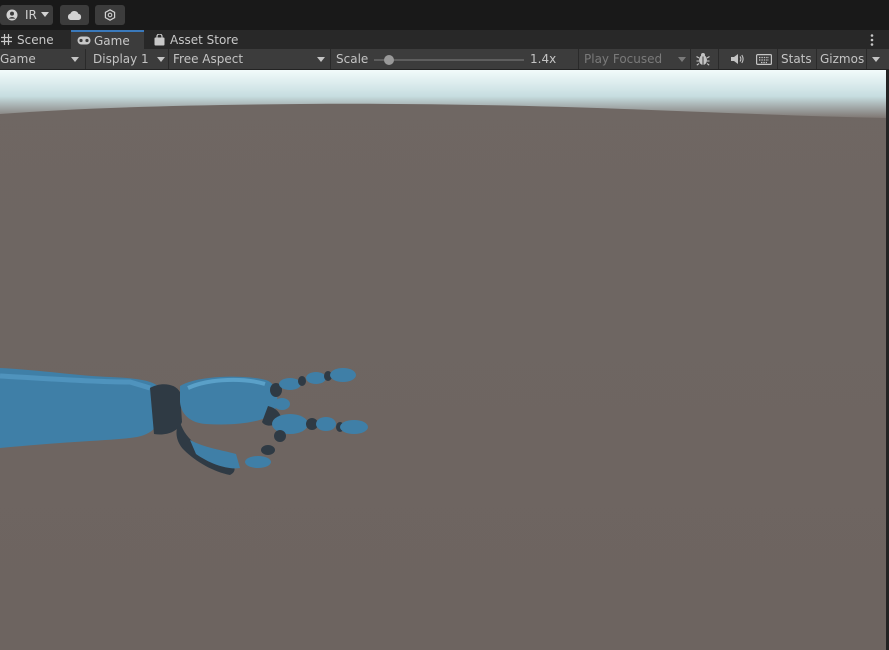  I want to click on aspect-label: Free Aspect, so click(208, 59).